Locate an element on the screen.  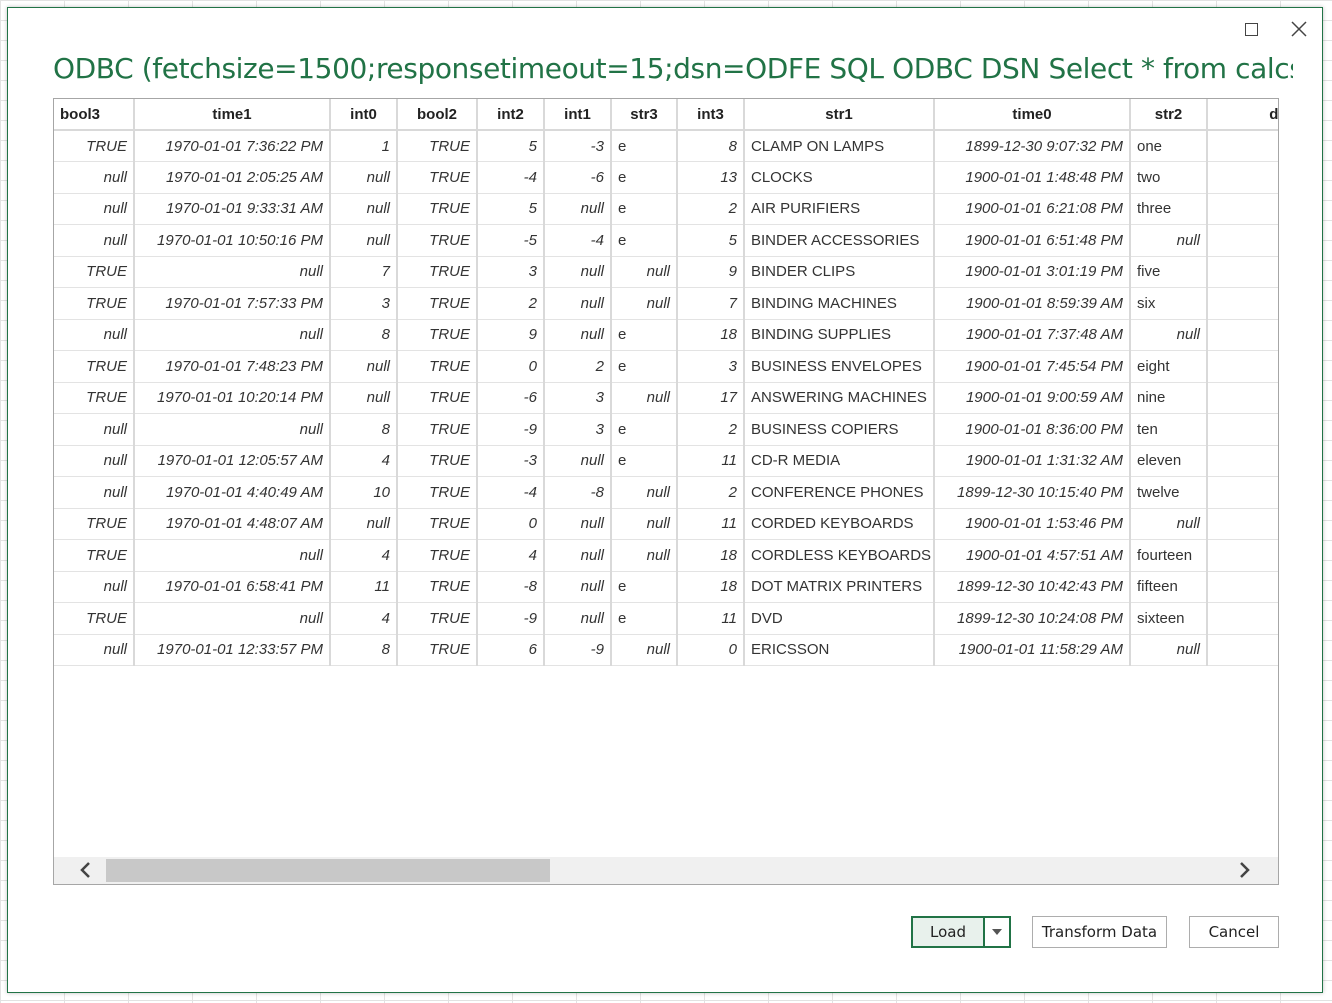
table-cell-time0: 1899-12-30 10:24:08 PM is located at coordinates (1032, 618).